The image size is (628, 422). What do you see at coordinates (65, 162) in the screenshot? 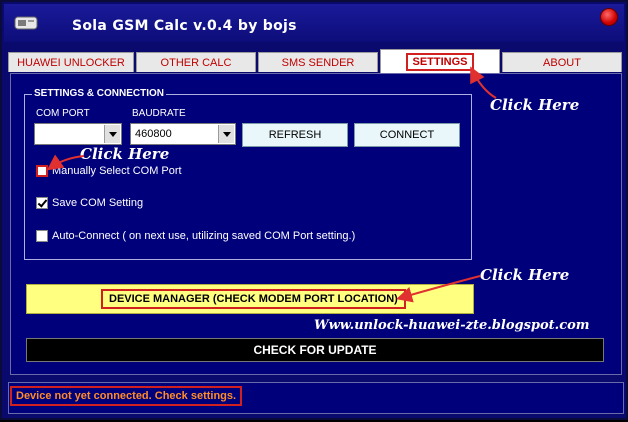
I see `arrow-to-checkbox` at bounding box center [65, 162].